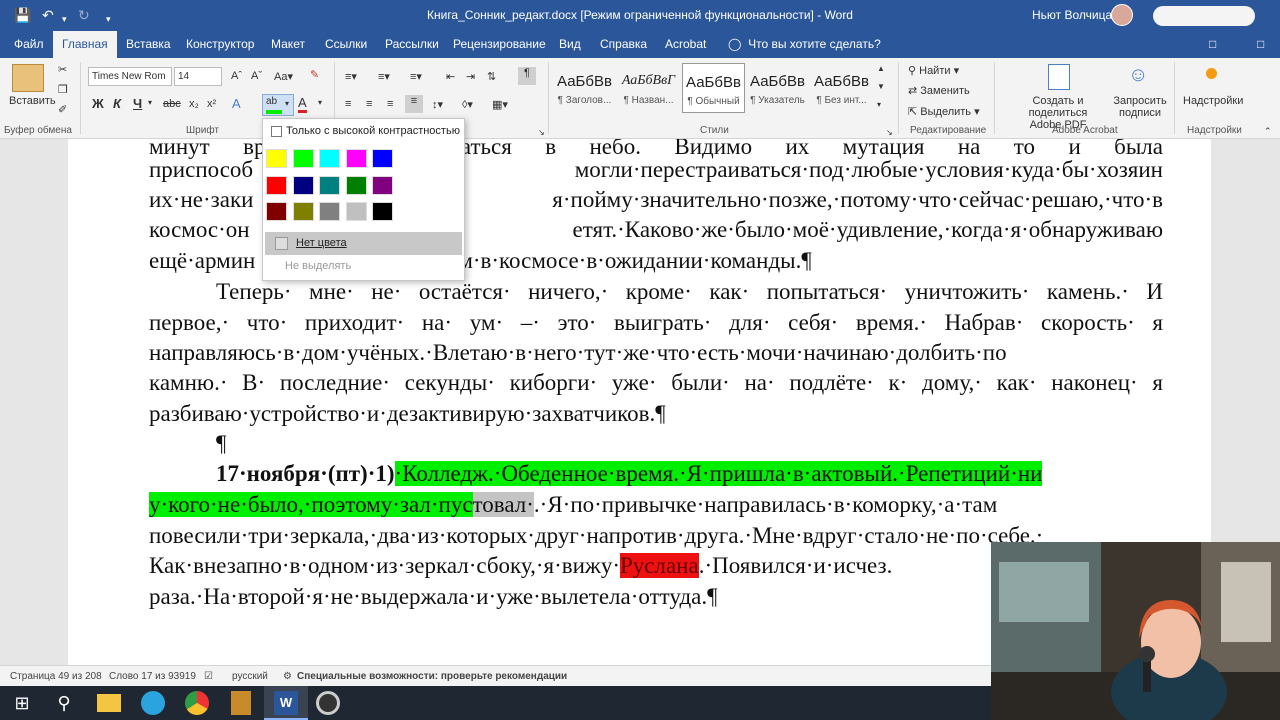  Describe the element at coordinates (320, 102) in the screenshot. I see `font-color-dropdown-icon: ▾` at that location.